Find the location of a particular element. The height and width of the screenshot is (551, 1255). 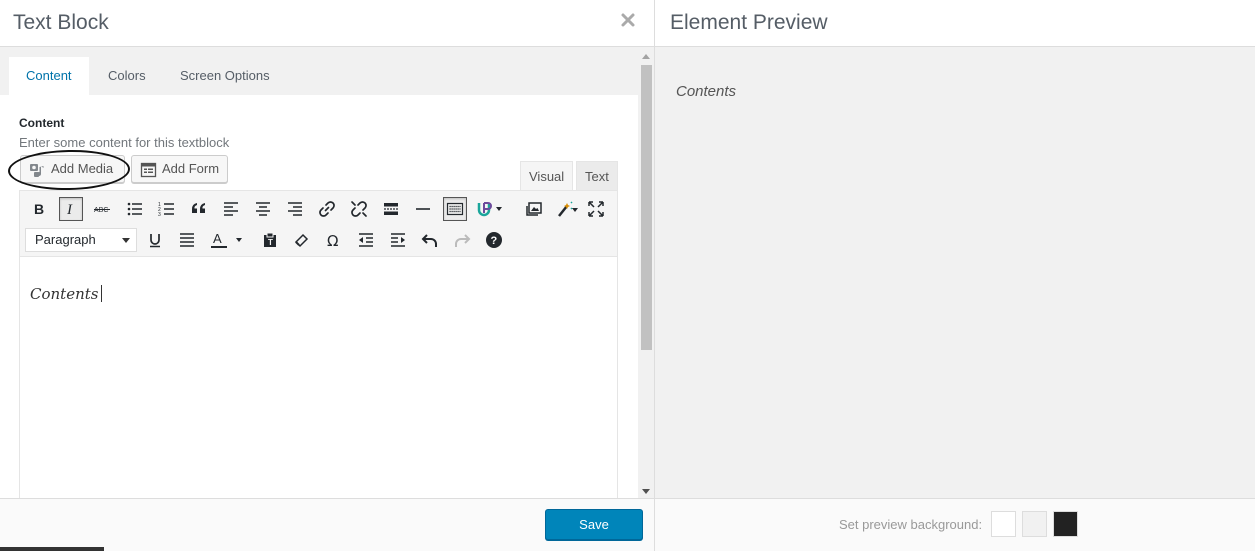

preview-background-label: Set preview background: is located at coordinates (911, 524).